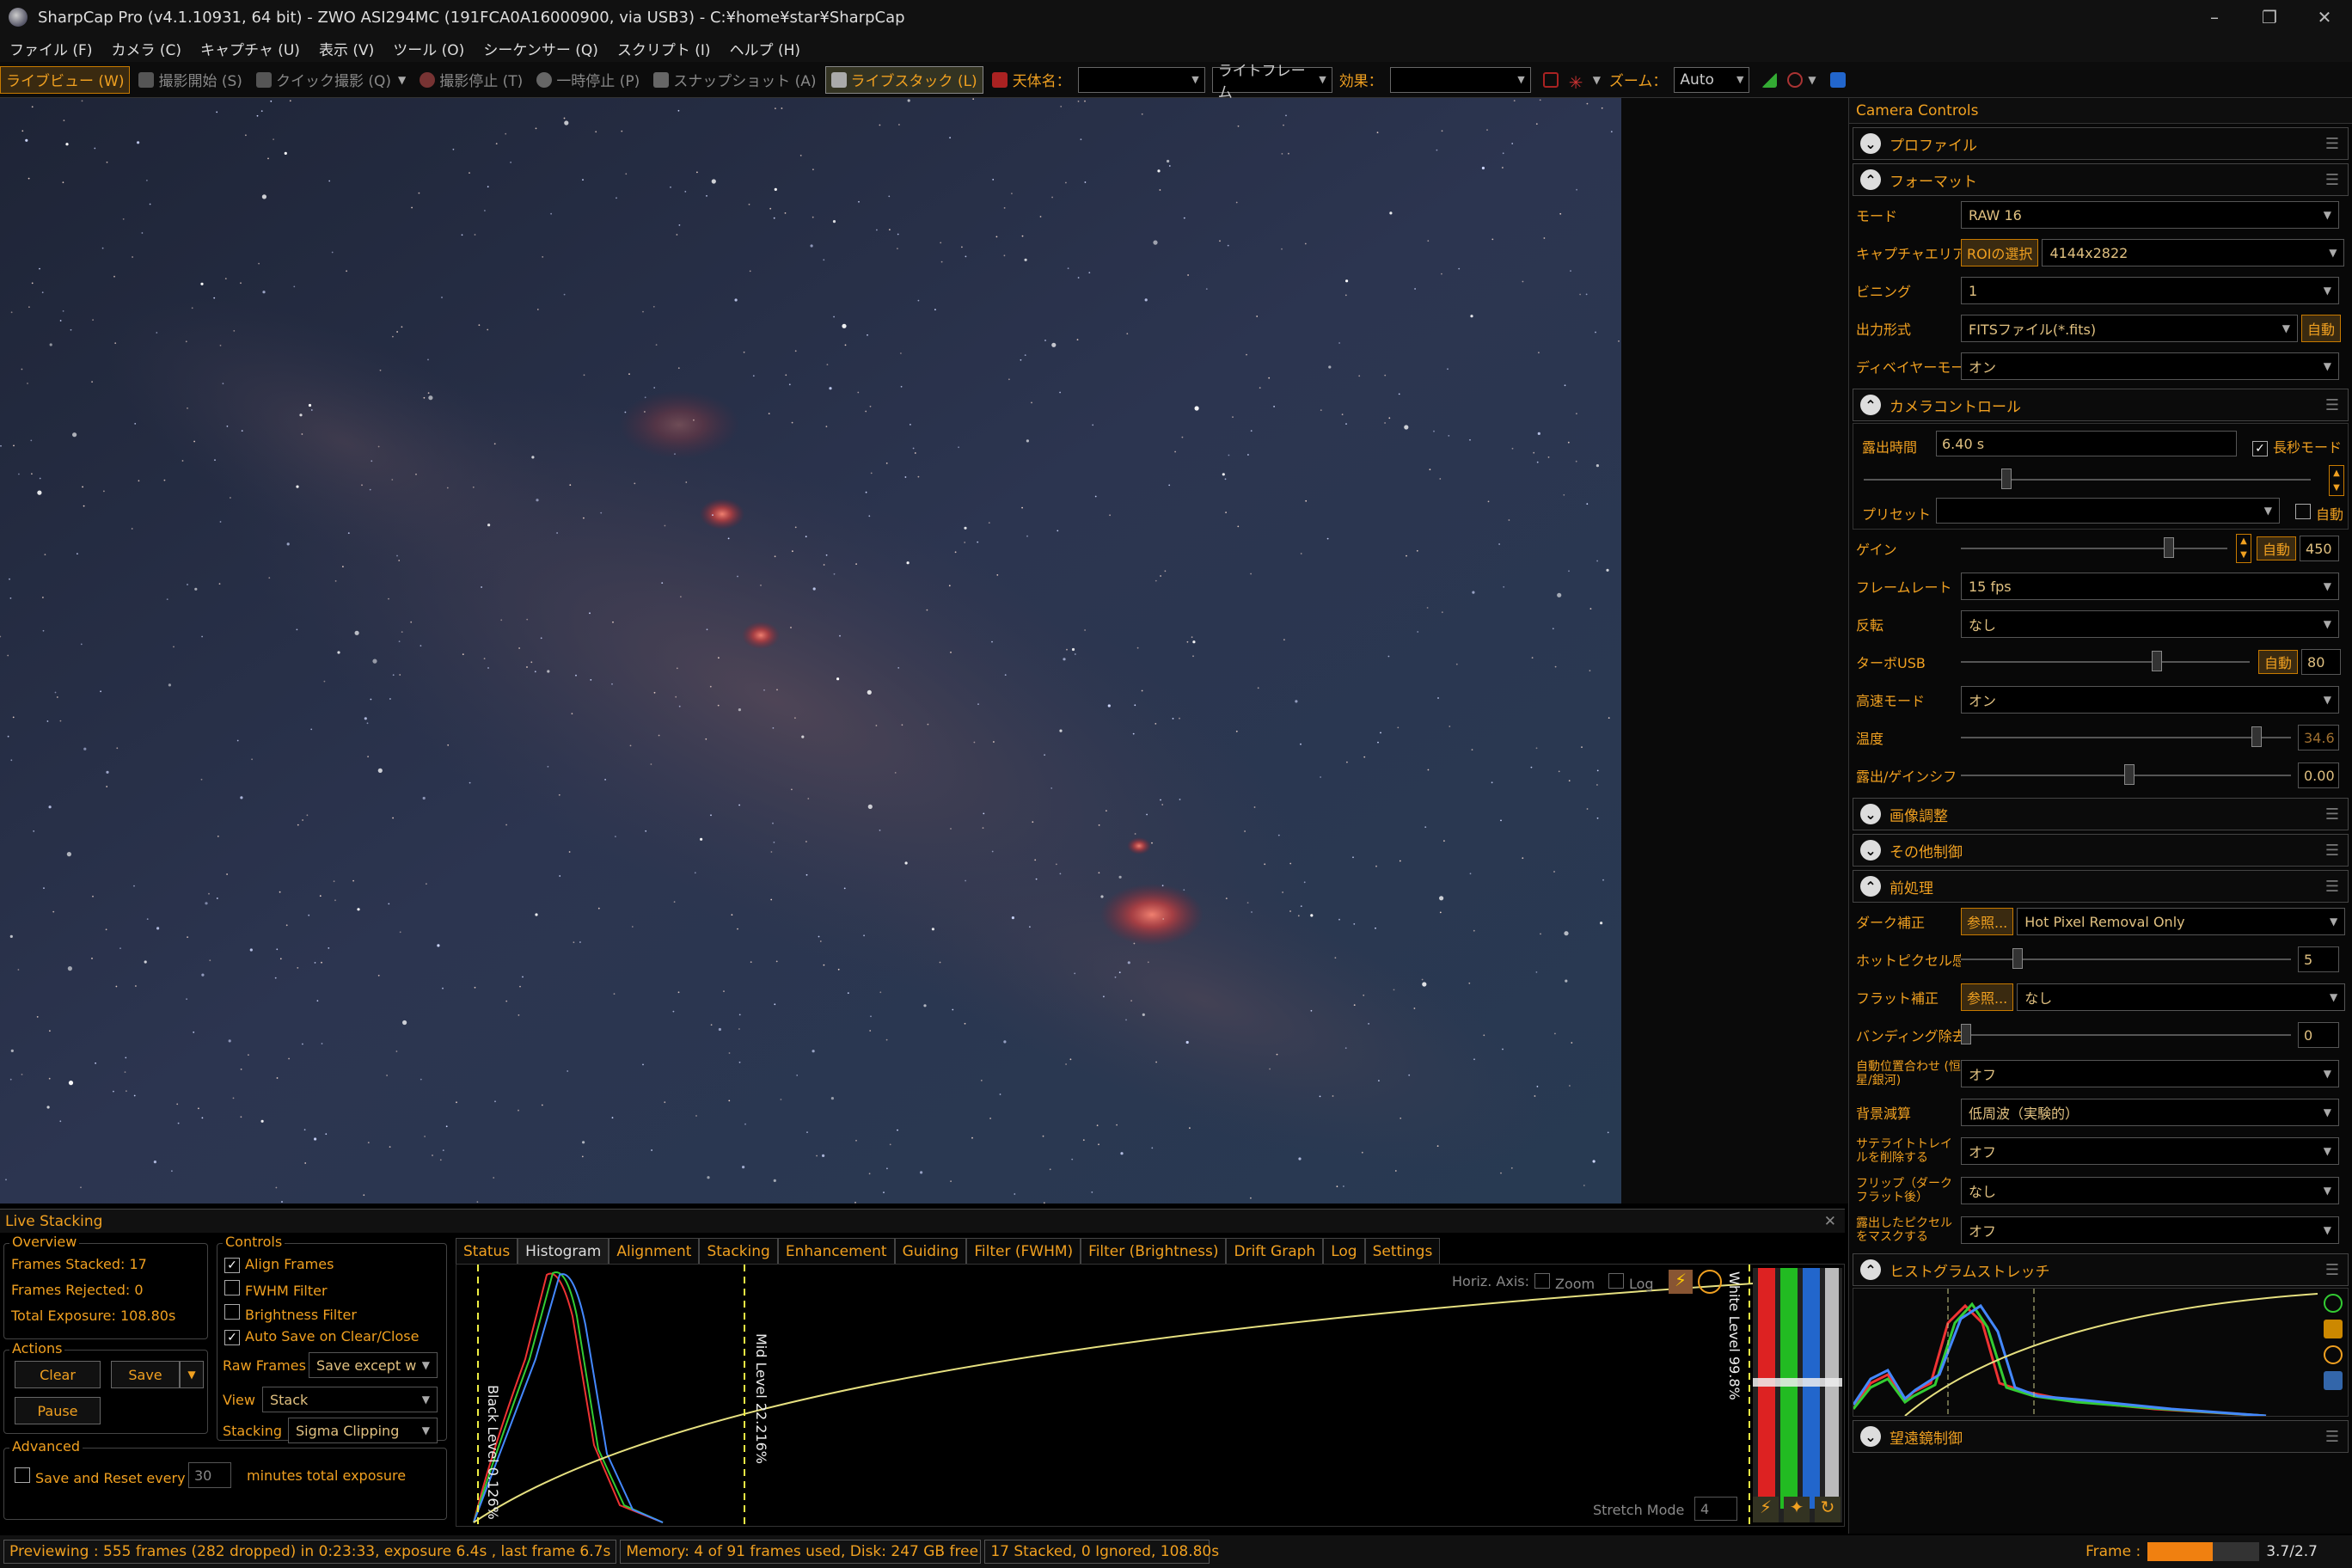  What do you see at coordinates (2169, 547) in the screenshot?
I see `gain-slider-thumb` at bounding box center [2169, 547].